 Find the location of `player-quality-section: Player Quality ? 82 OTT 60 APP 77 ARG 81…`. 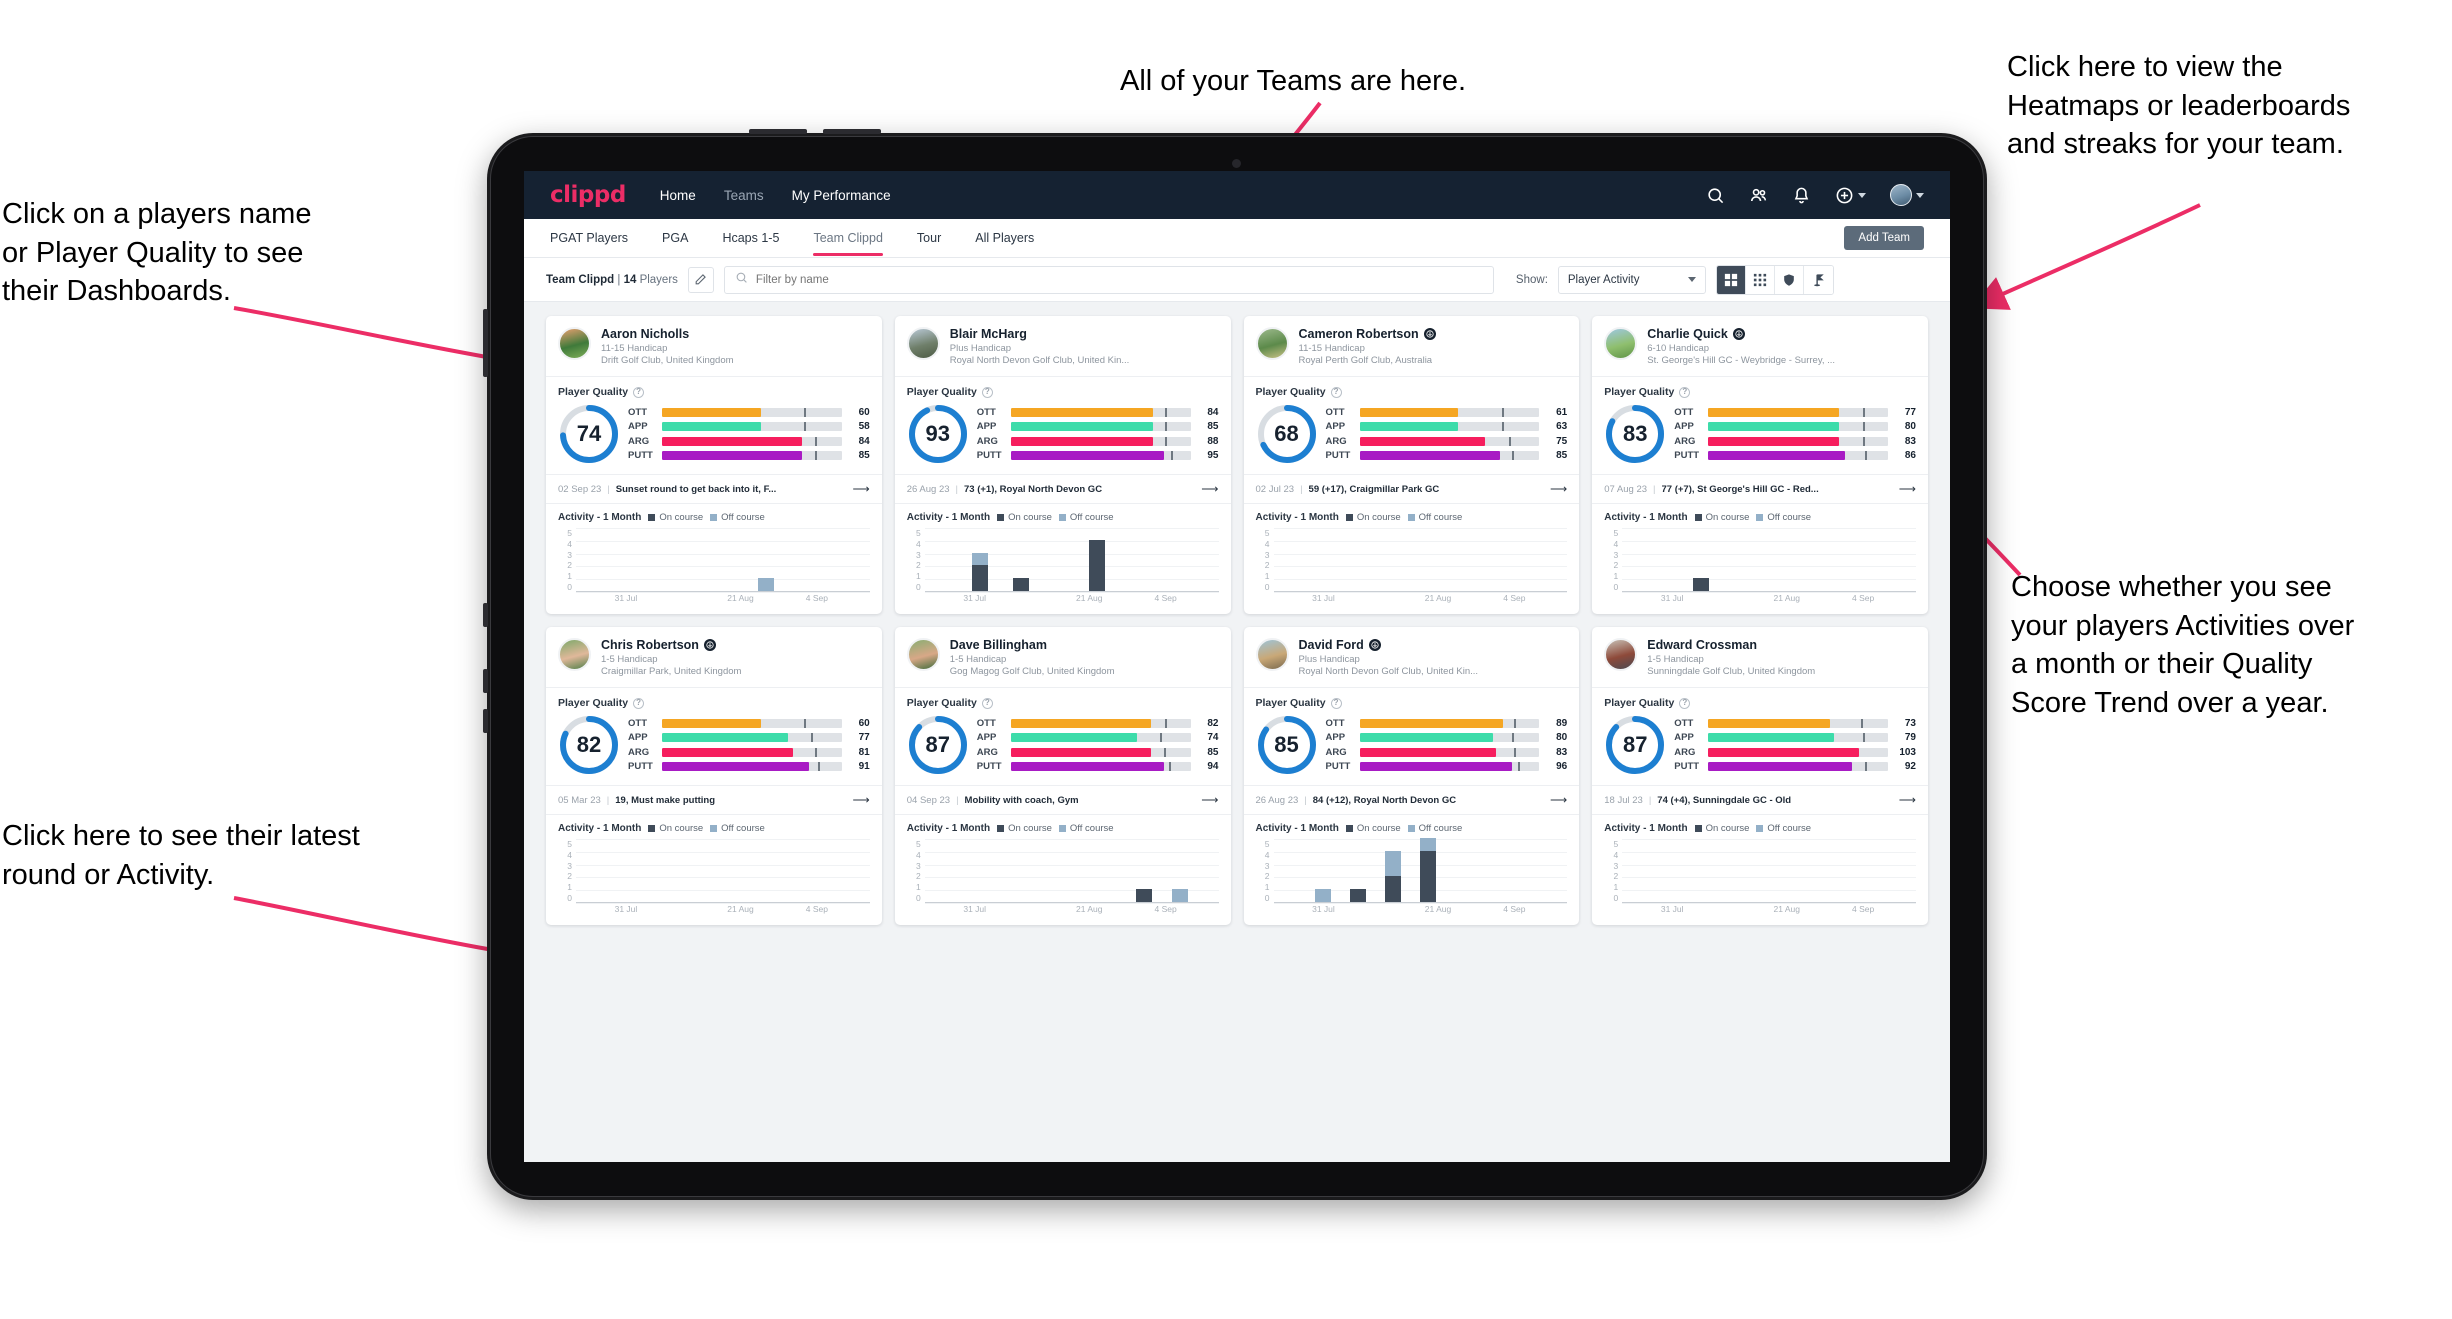

player-quality-section: Player Quality ? 82 OTT 60 APP 77 ARG 81… is located at coordinates (714, 736).